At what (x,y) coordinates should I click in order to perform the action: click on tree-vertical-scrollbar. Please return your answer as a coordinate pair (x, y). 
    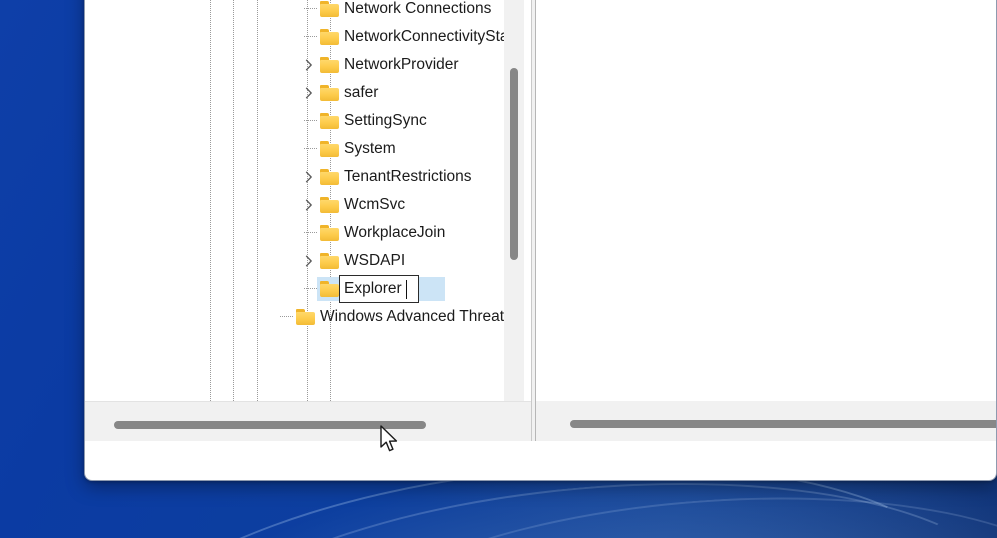
    Looking at the image, I should click on (514, 200).